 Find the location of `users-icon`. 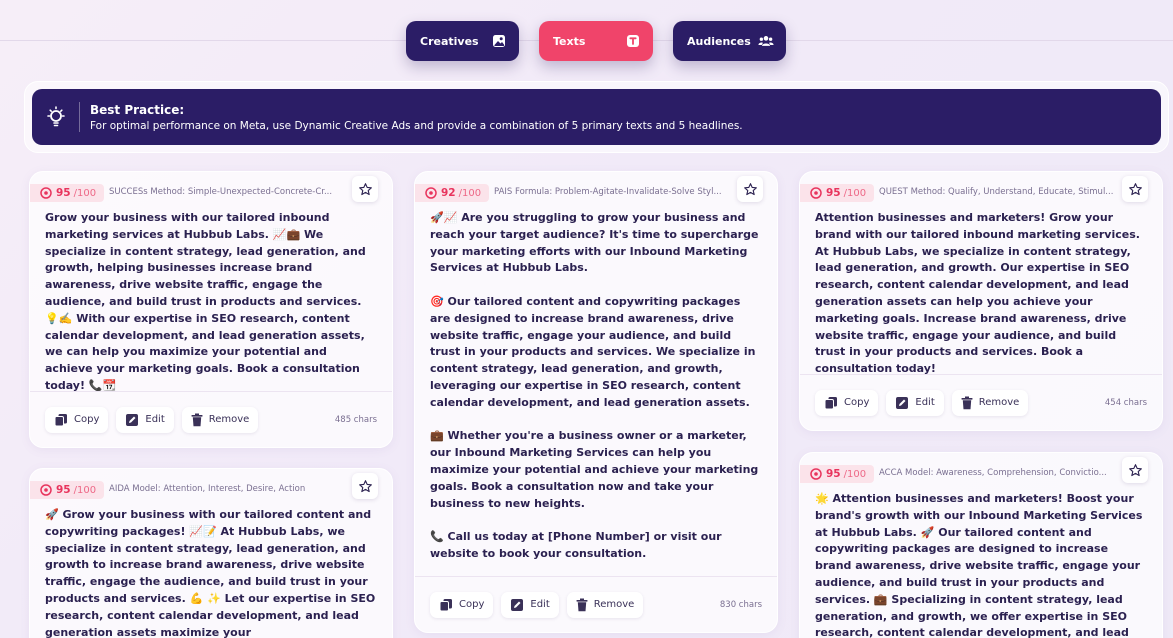

users-icon is located at coordinates (766, 41).